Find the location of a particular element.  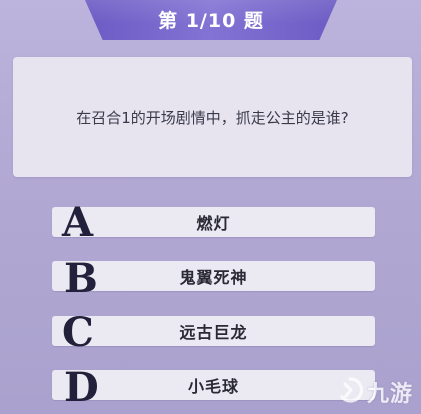

option-b-button: 鬼翼死神 is located at coordinates (213, 276).